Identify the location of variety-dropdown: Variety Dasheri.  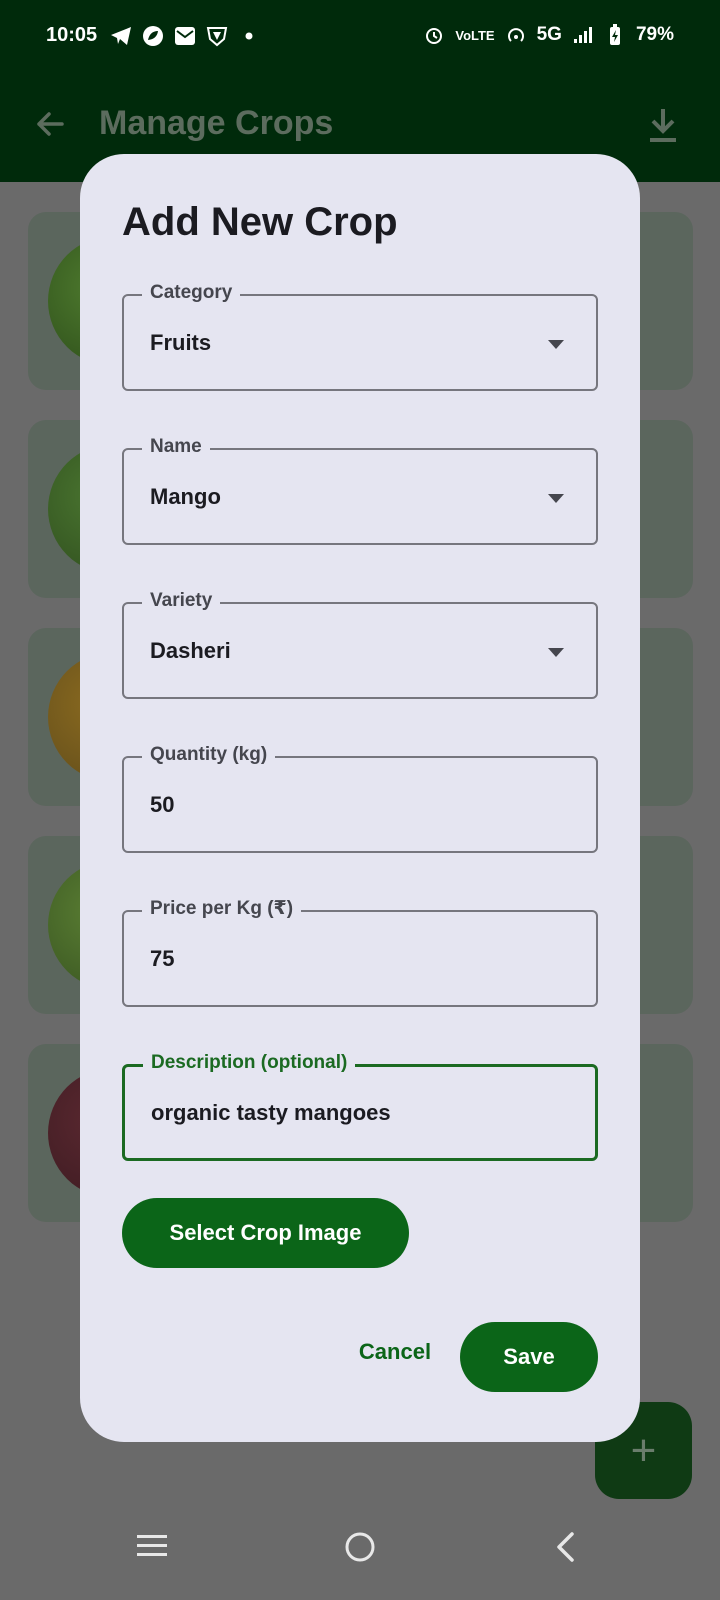
(360, 643).